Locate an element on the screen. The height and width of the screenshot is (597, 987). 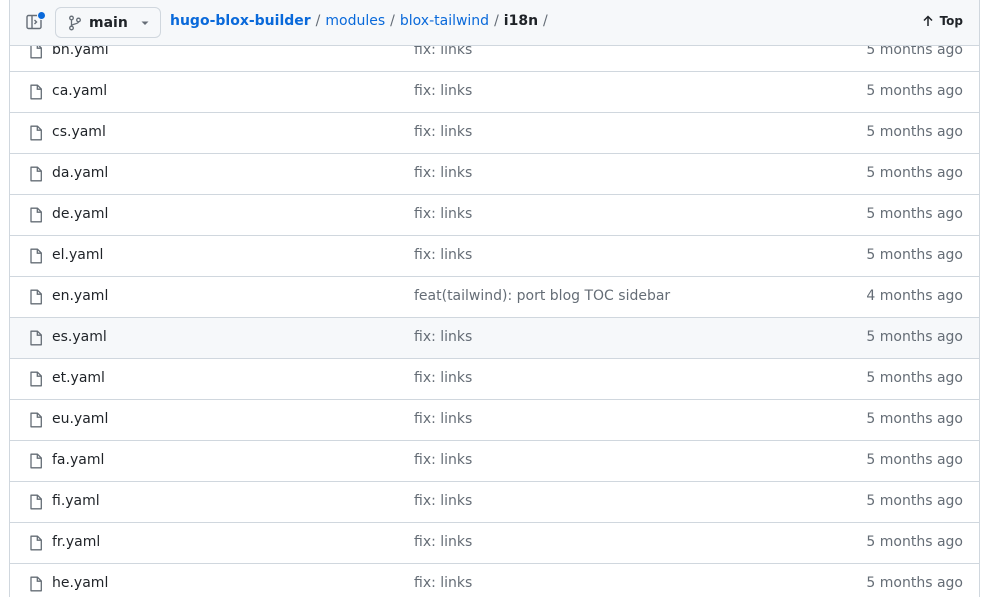
file-name-link: ca.yaml is located at coordinates (79, 91).